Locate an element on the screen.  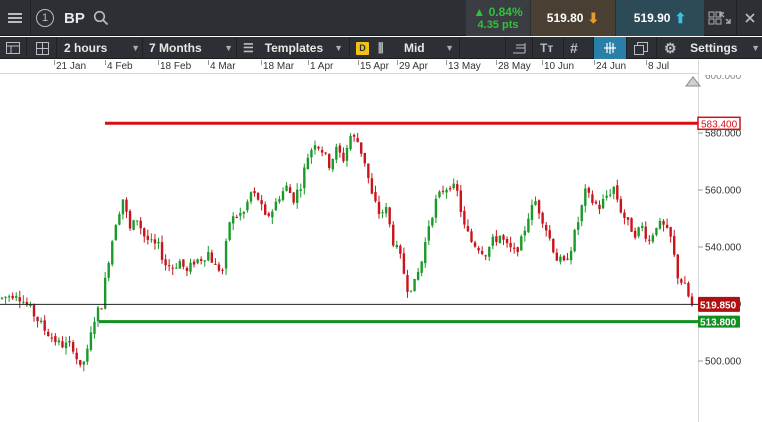
change-percent: ▲ 0.84% is located at coordinates (498, 11).